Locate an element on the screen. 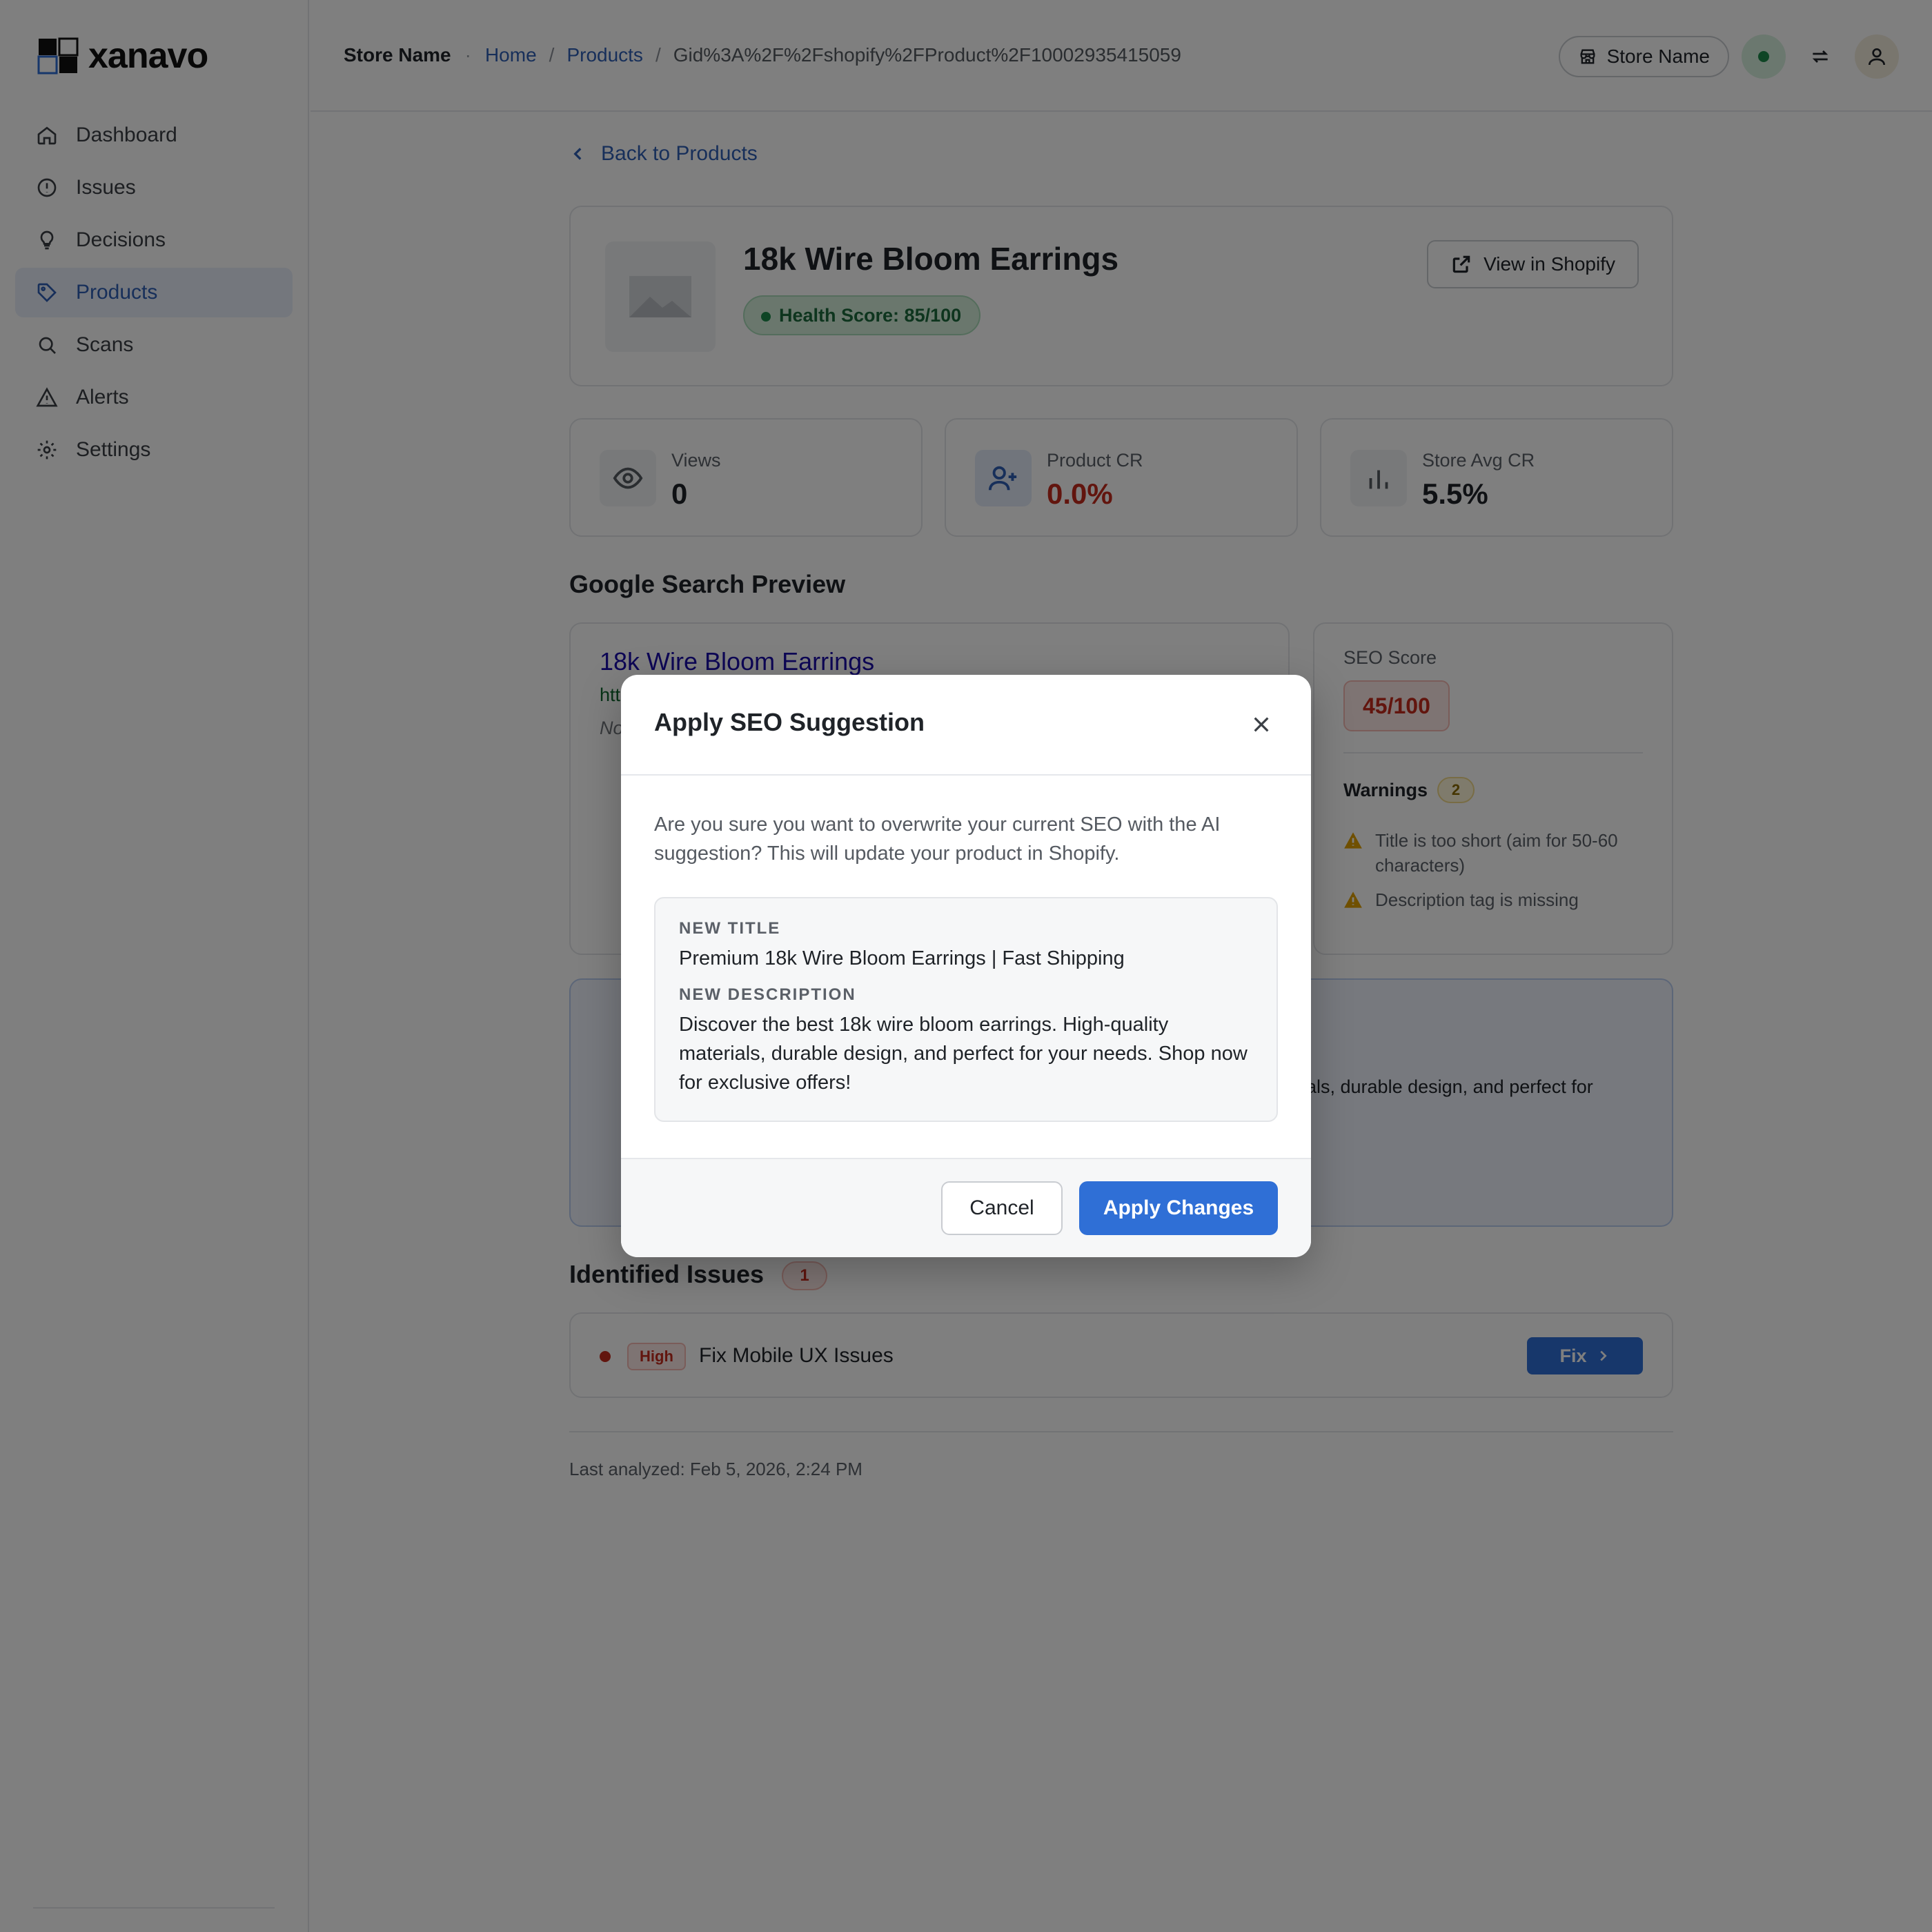  modal-footer: Cancel Apply Changes is located at coordinates (966, 1207).